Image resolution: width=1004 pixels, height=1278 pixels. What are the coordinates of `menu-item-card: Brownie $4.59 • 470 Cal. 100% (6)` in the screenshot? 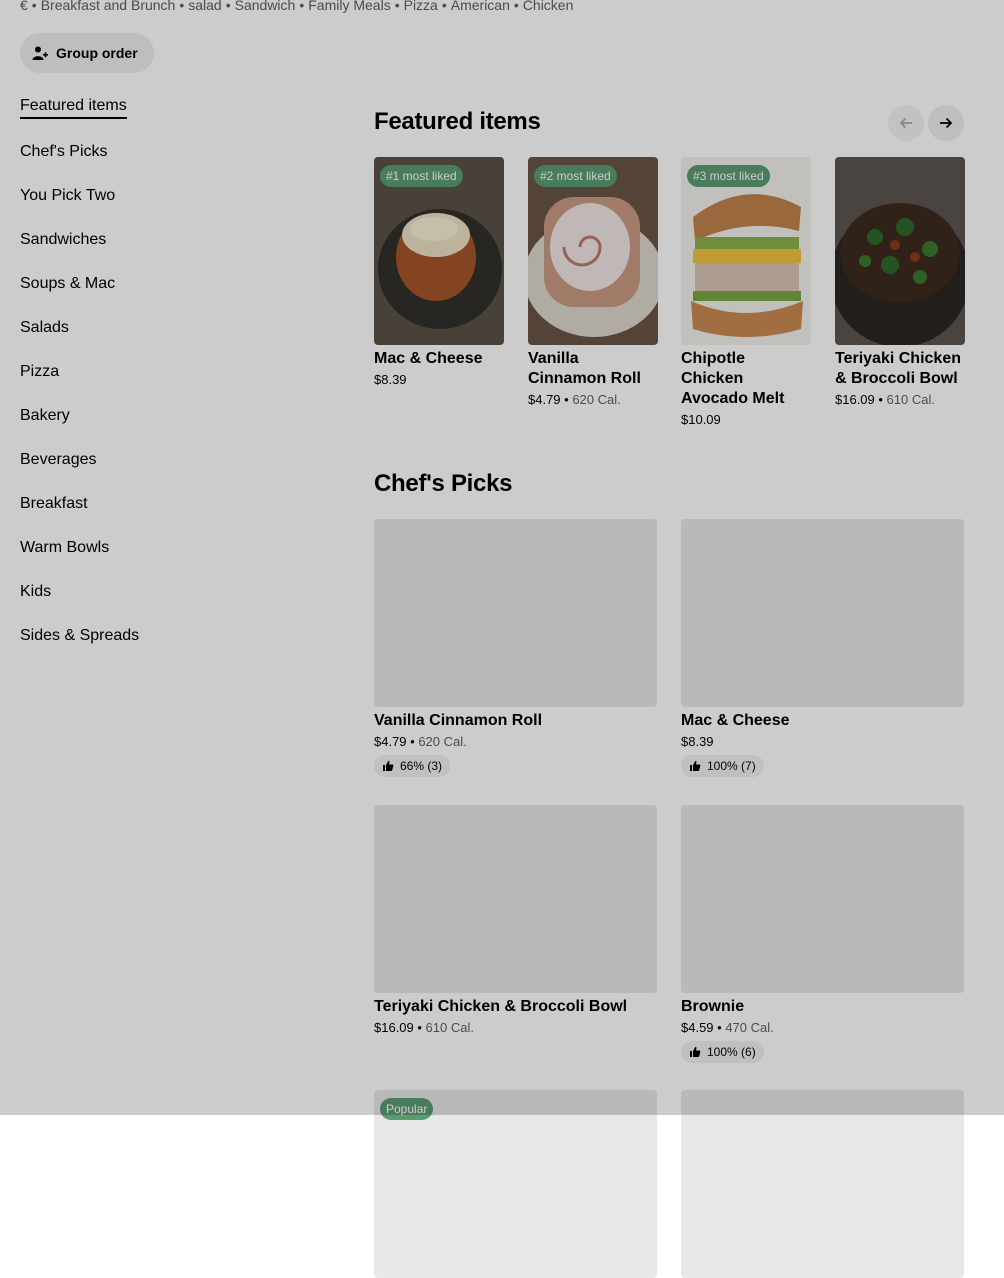 It's located at (822, 934).